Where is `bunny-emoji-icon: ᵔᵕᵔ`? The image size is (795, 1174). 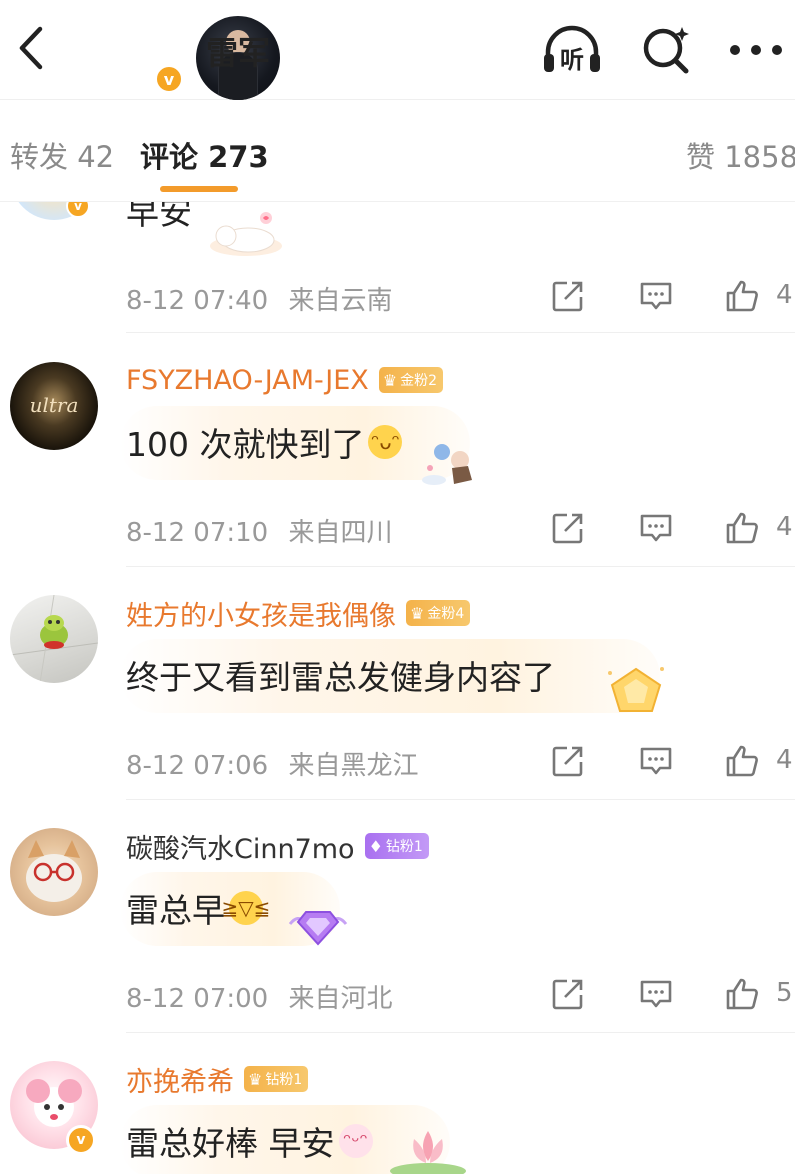 bunny-emoji-icon: ᵔᵕᵔ is located at coordinates (355, 1141).